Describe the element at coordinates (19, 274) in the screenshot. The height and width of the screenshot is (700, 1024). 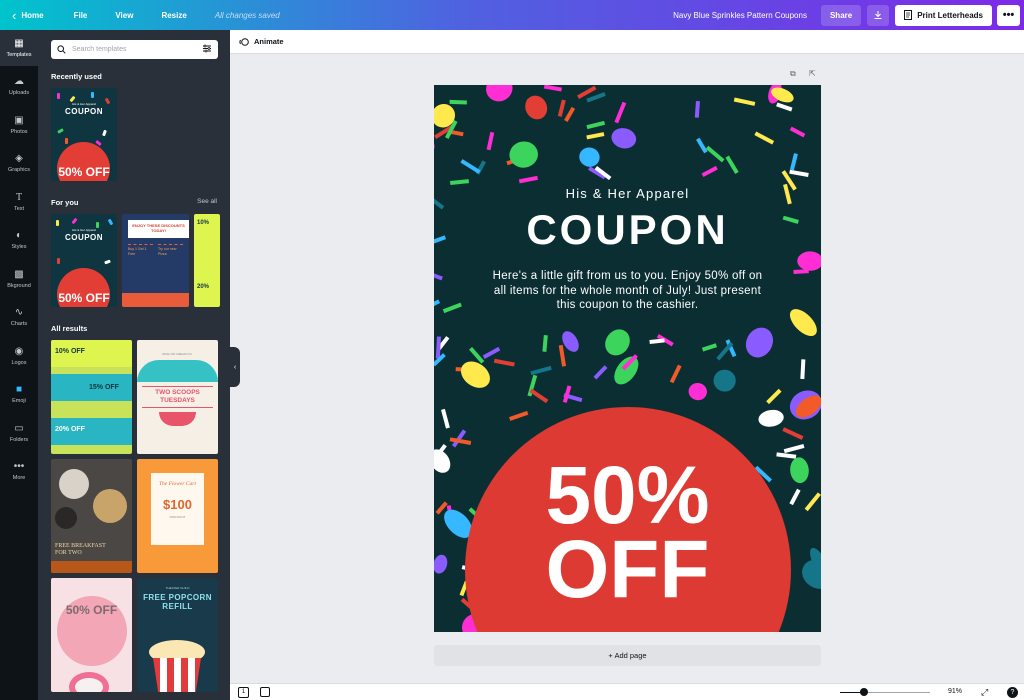
I see `background-icon: ▩` at that location.